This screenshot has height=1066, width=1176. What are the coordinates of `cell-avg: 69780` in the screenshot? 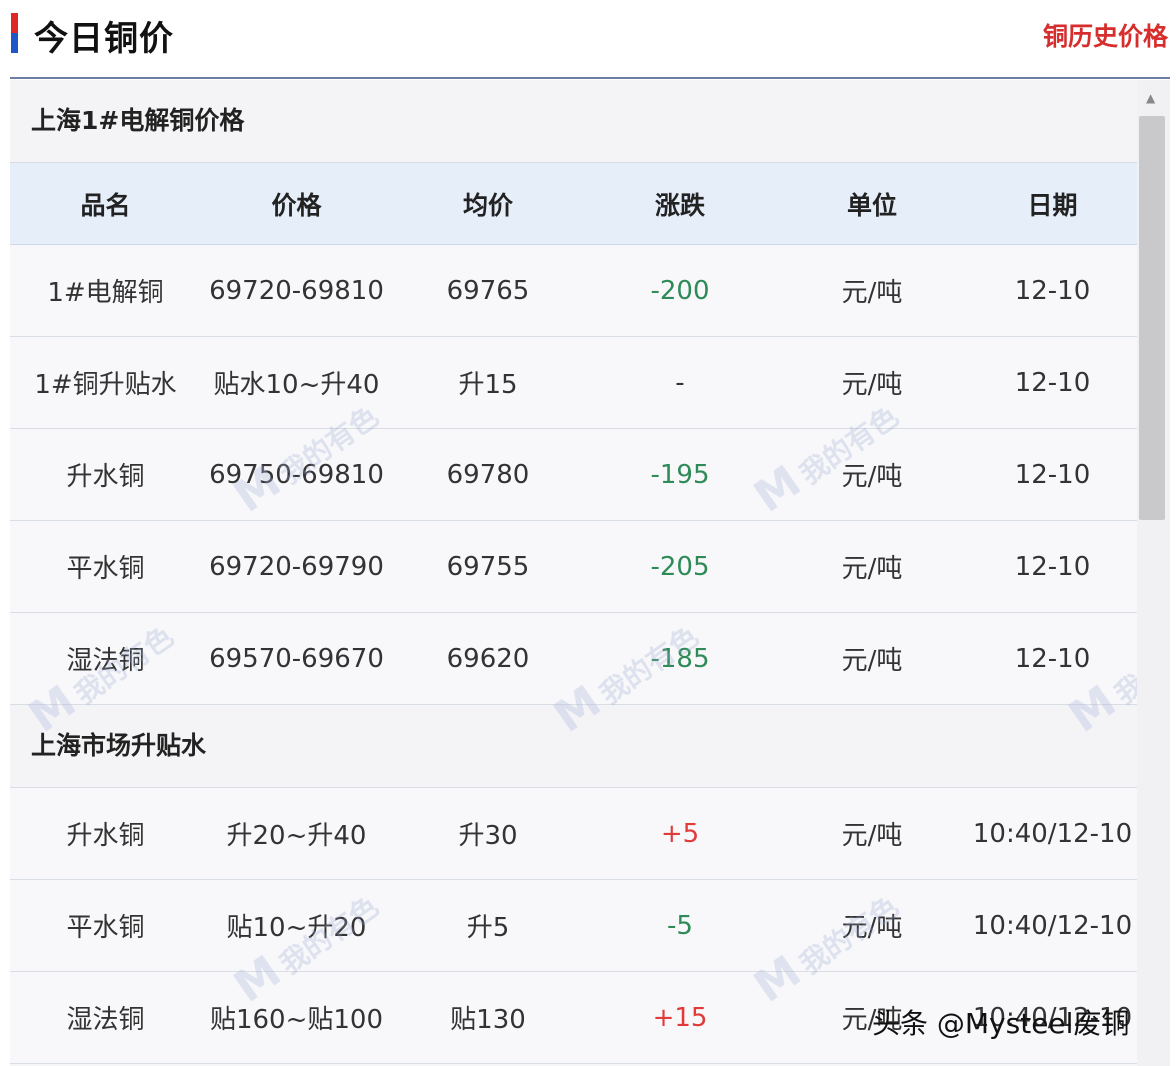 It's located at (488, 474).